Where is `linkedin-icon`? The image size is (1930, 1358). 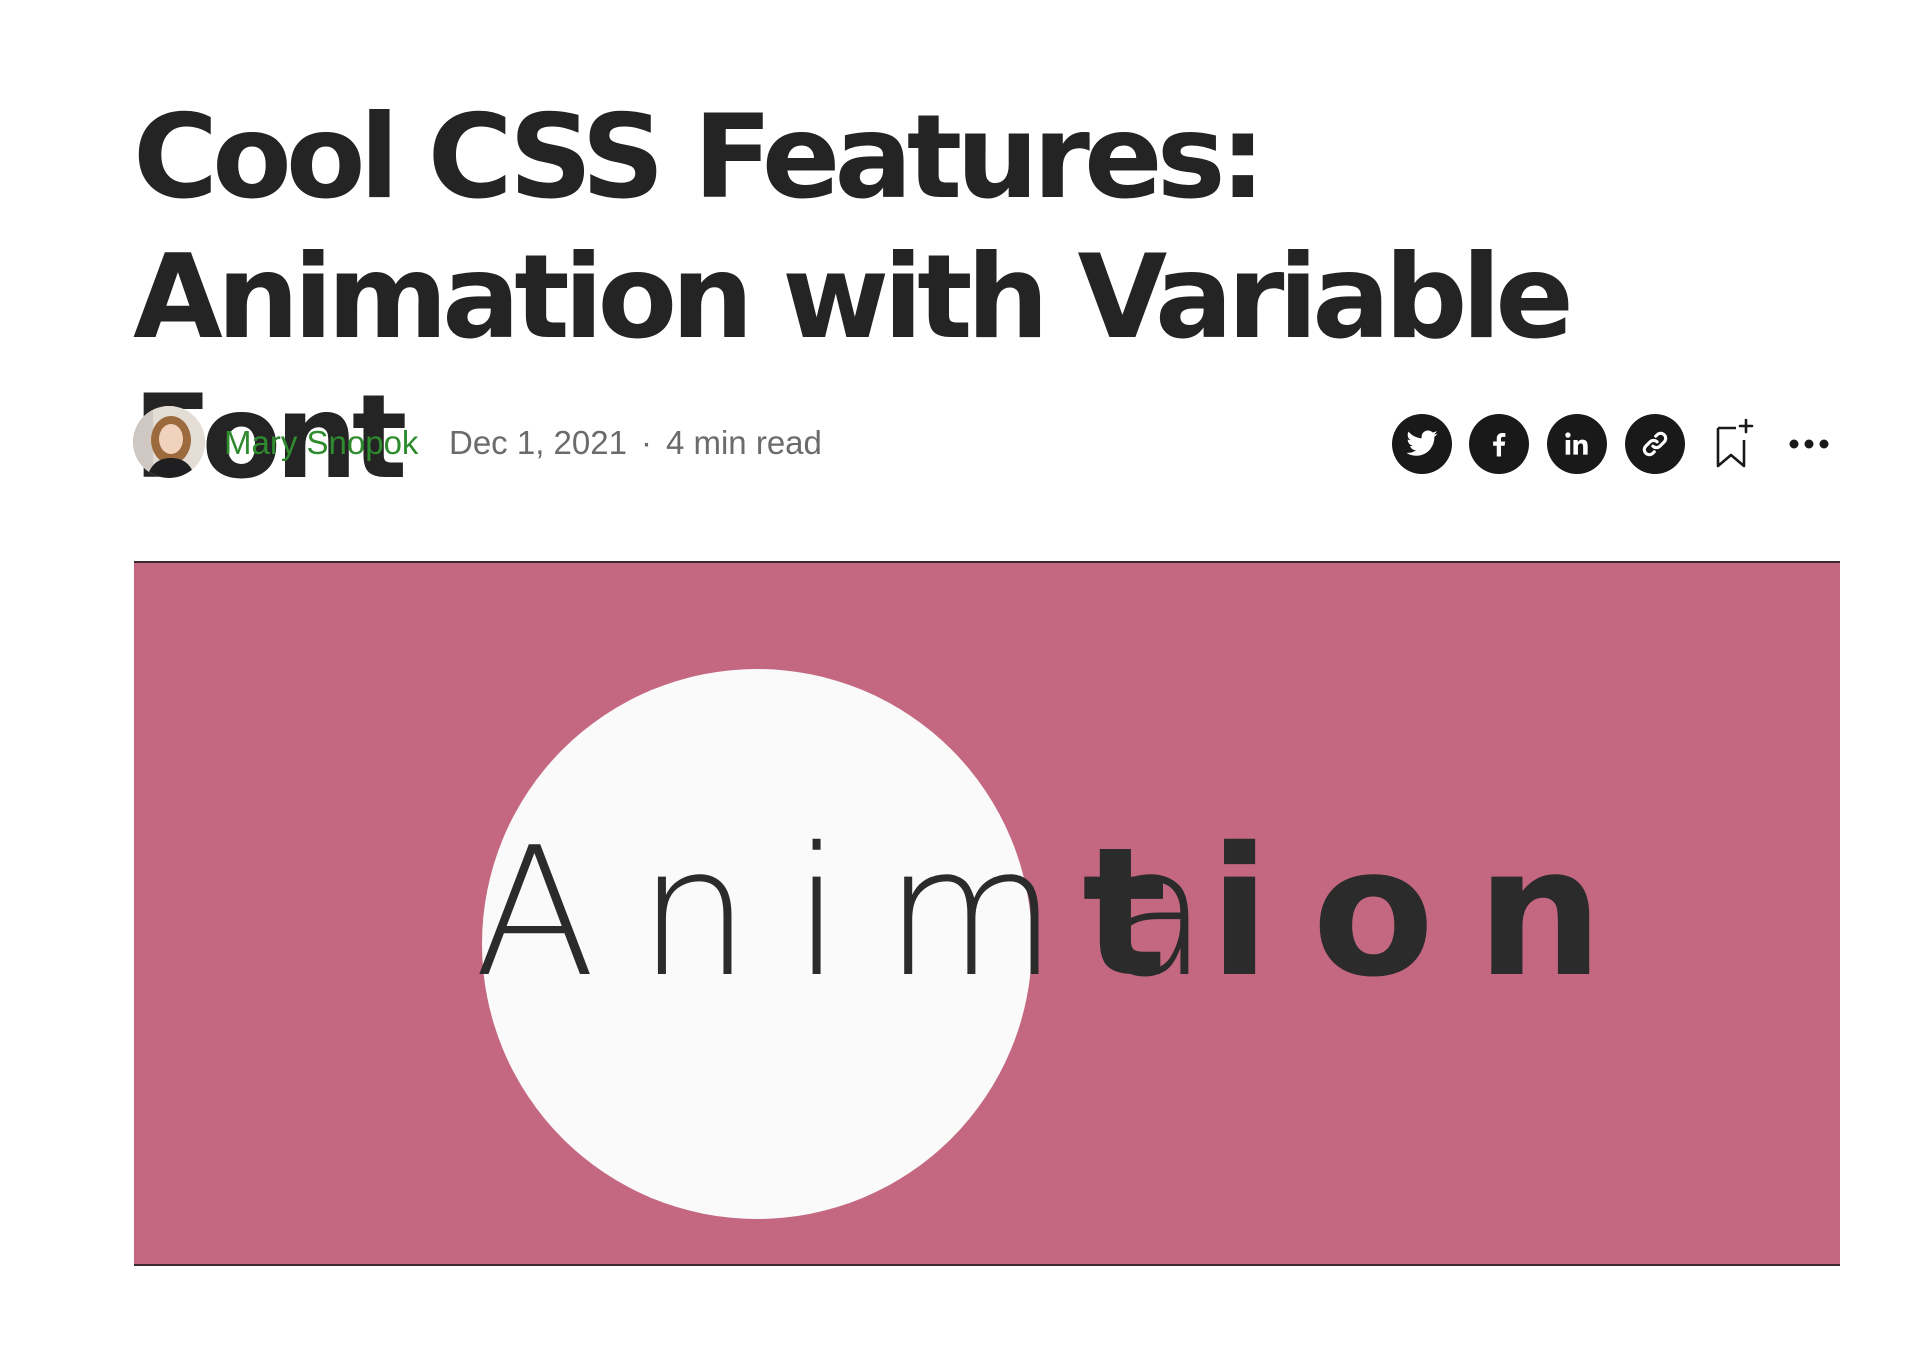 linkedin-icon is located at coordinates (1576, 443).